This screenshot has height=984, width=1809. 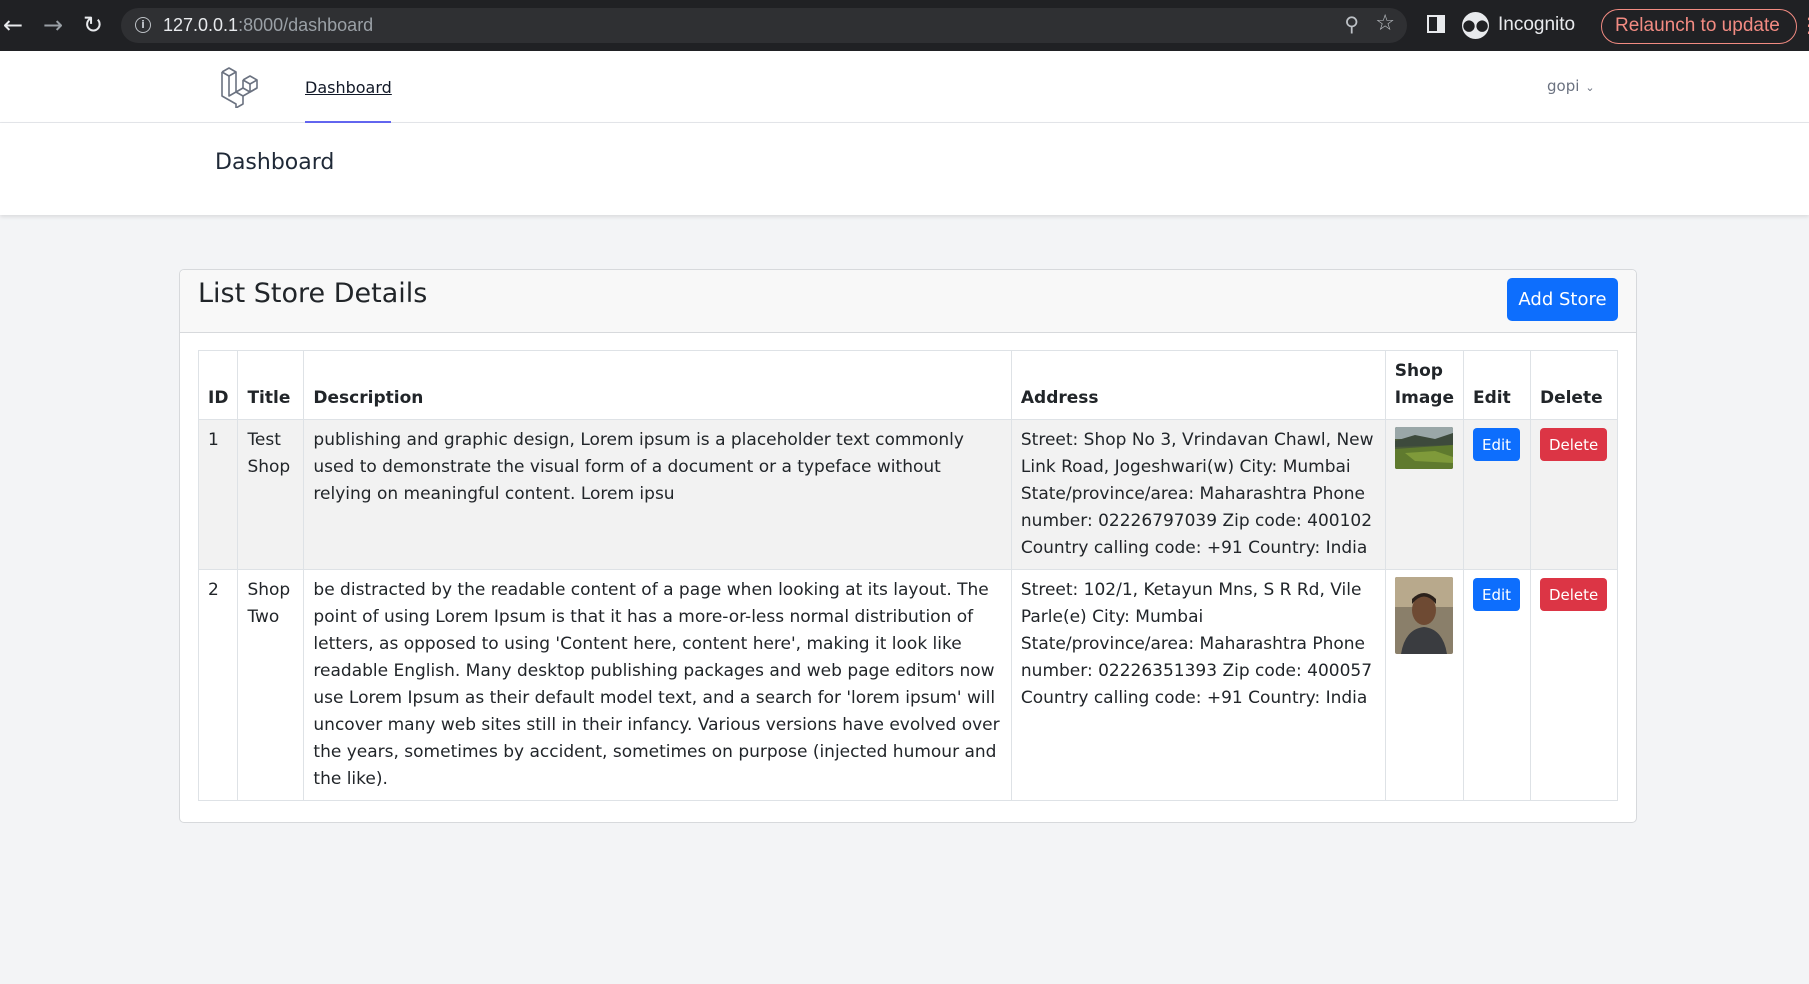 I want to click on url-text: 127.0.0.1:8000/dashboard, so click(x=268, y=25).